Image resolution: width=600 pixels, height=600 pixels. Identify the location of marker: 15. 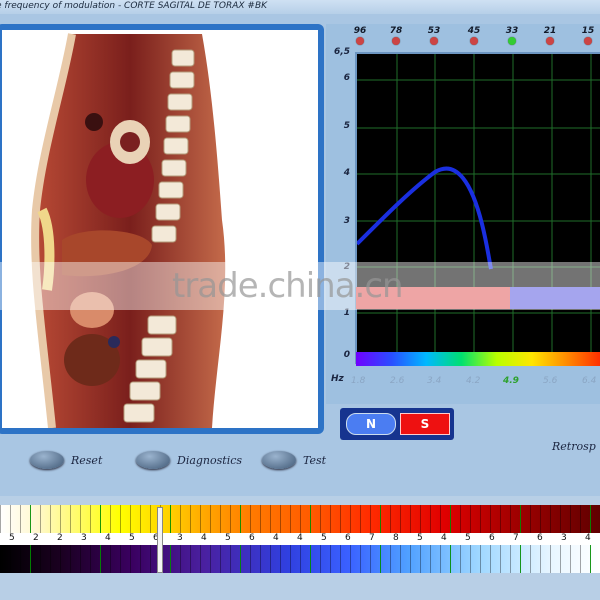
(588, 35).